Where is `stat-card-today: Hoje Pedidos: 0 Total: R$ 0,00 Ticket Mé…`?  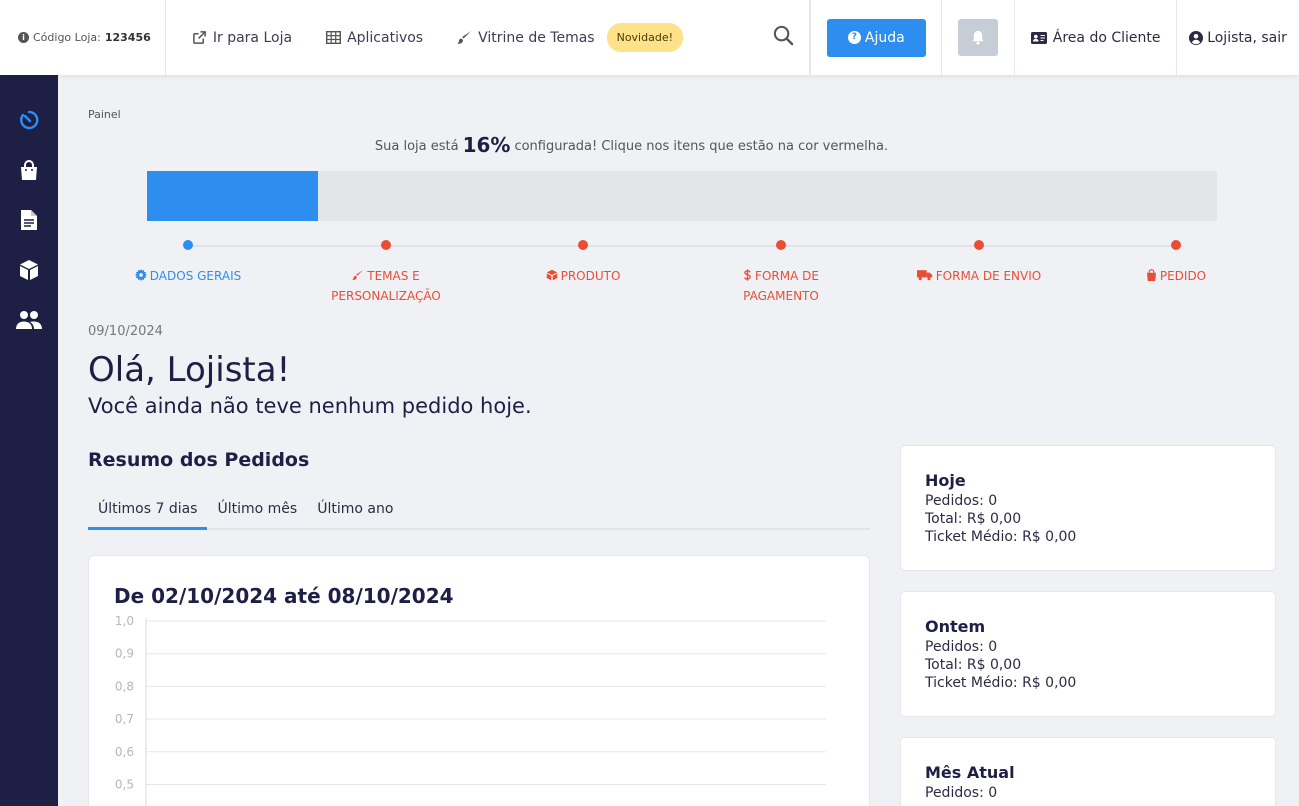
stat-card-today: Hoje Pedidos: 0 Total: R$ 0,00 Ticket Mé… is located at coordinates (1088, 508).